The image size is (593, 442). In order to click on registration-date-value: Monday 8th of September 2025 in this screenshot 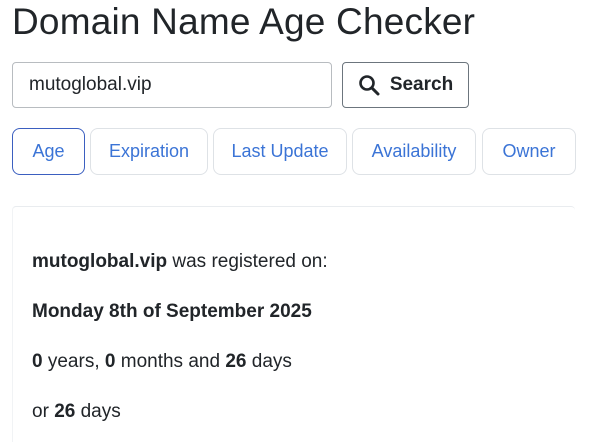, I will do `click(172, 311)`.